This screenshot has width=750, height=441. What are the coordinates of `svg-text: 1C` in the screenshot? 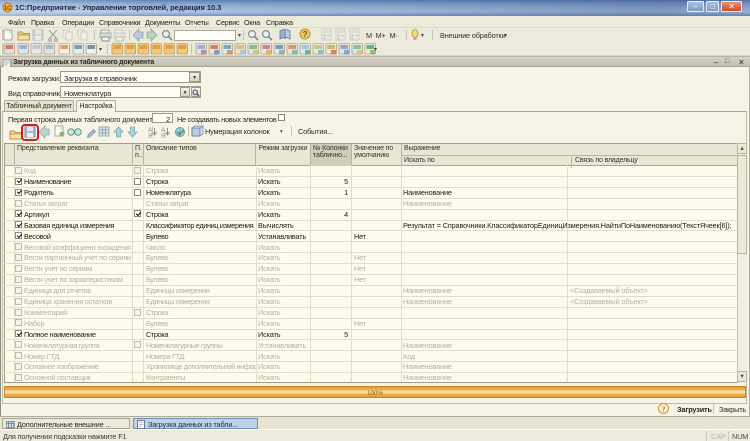 It's located at (8, 9).